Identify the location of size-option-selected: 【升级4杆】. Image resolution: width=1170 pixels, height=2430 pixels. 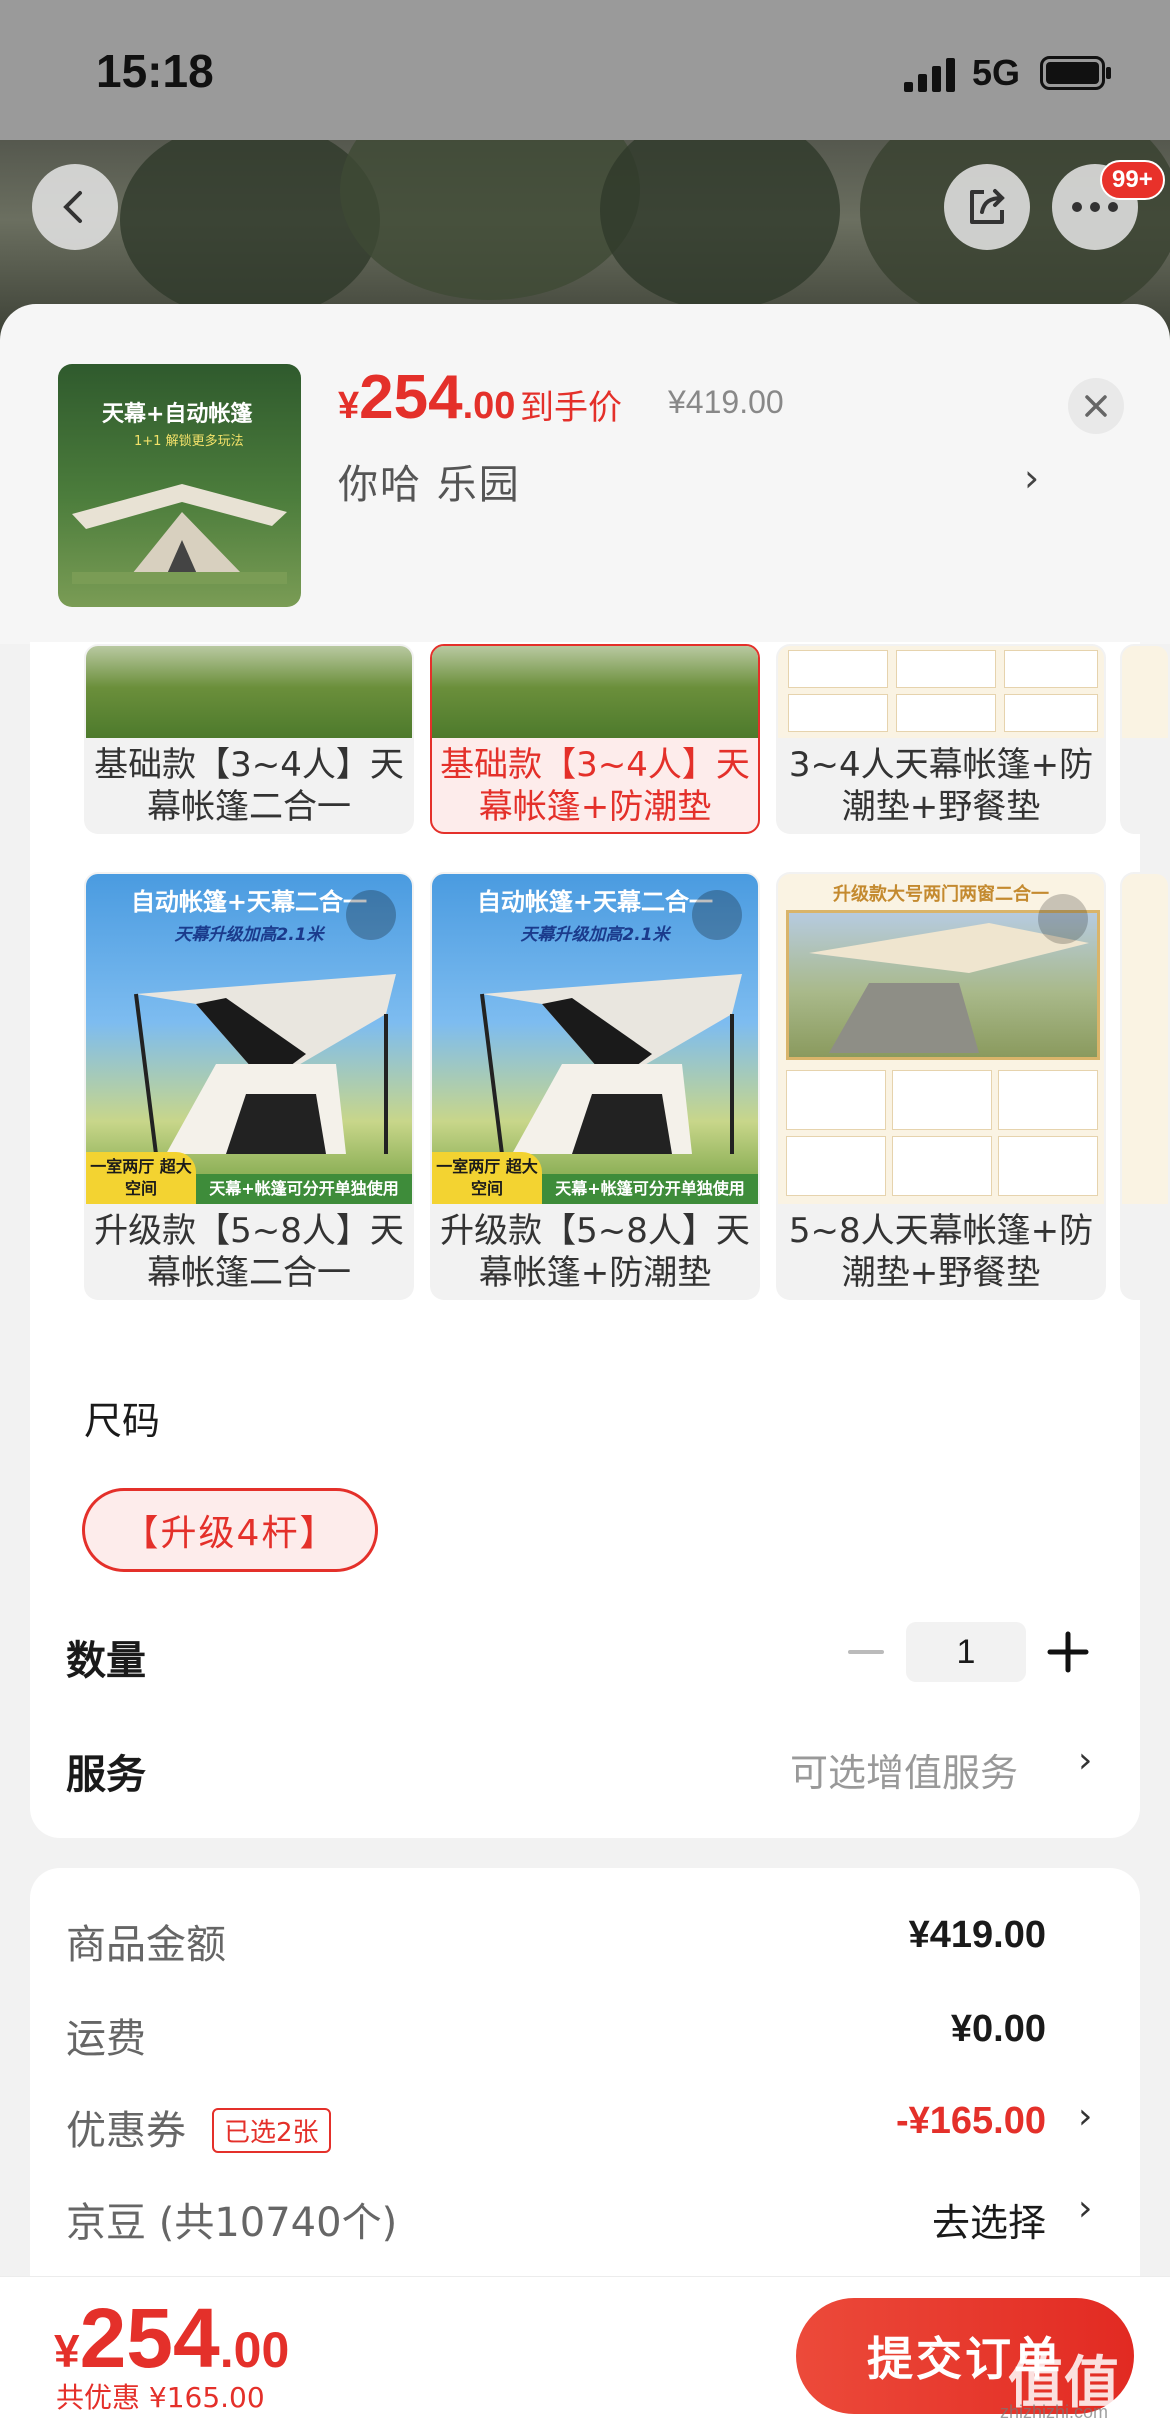
(230, 1530).